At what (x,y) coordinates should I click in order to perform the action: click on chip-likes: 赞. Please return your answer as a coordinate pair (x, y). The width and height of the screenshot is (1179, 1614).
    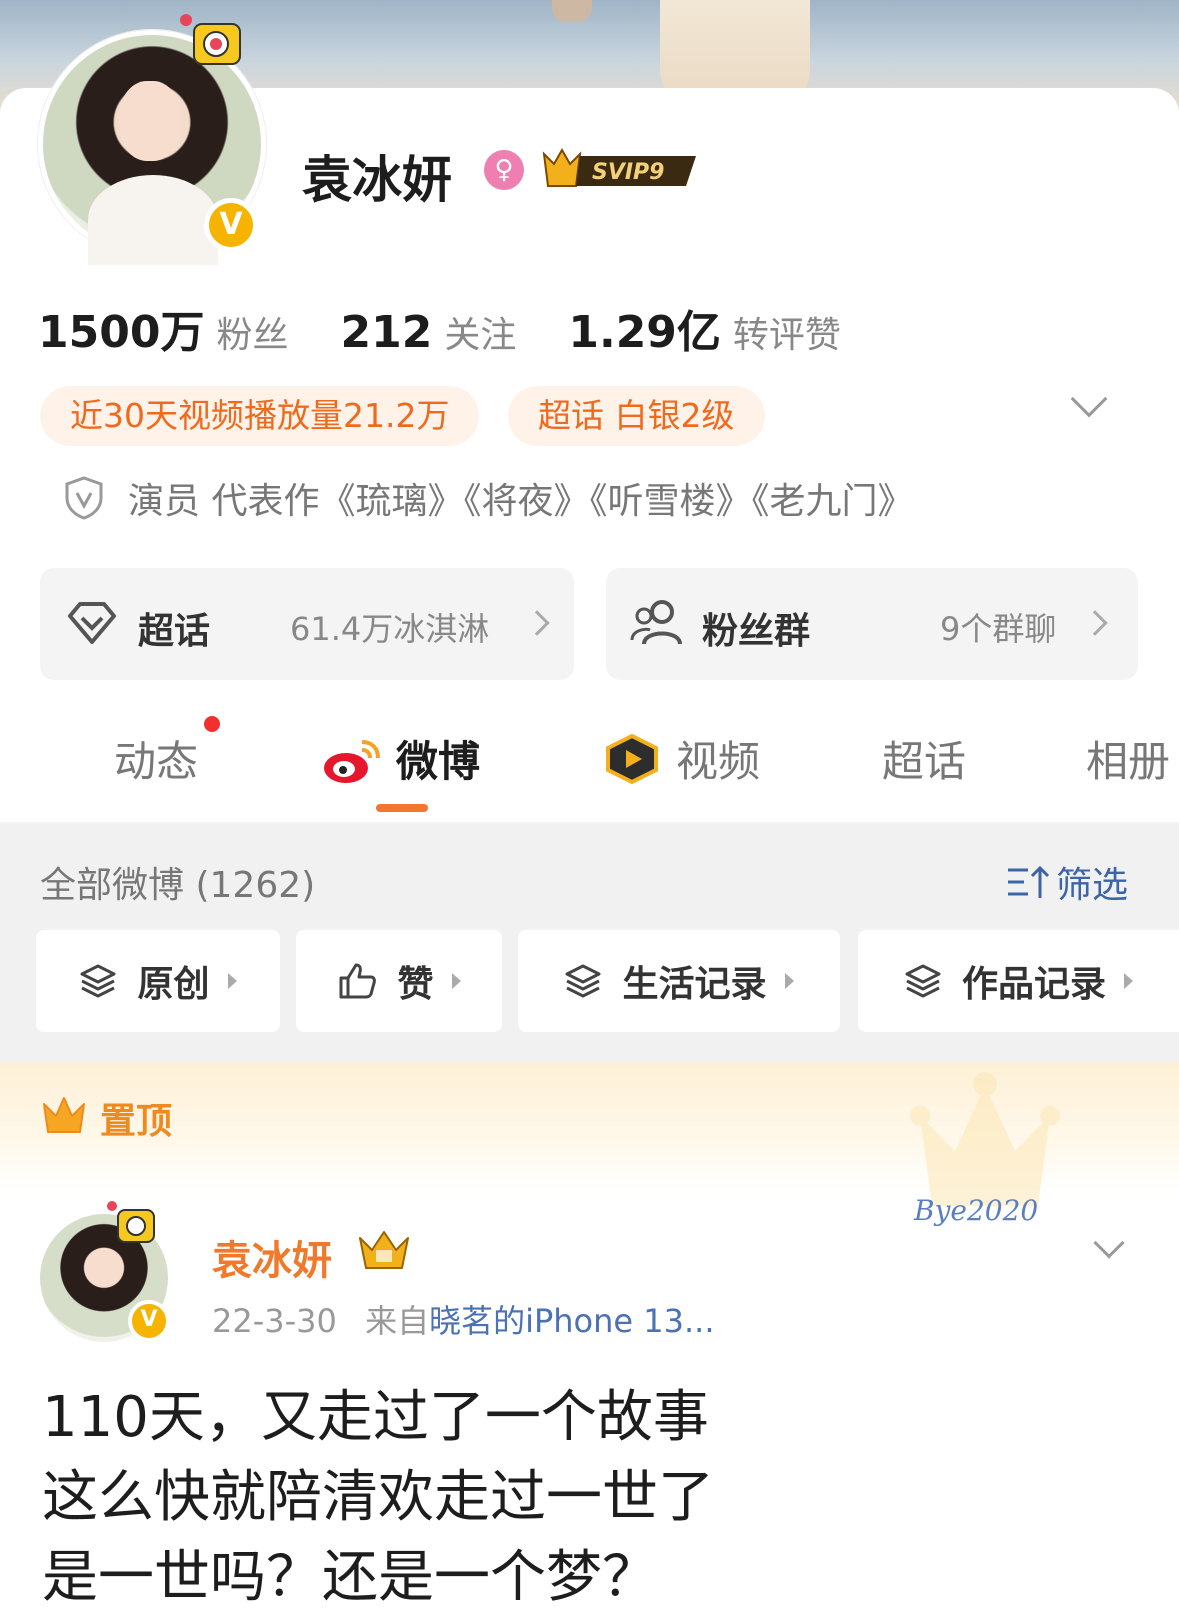
    Looking at the image, I should click on (399, 981).